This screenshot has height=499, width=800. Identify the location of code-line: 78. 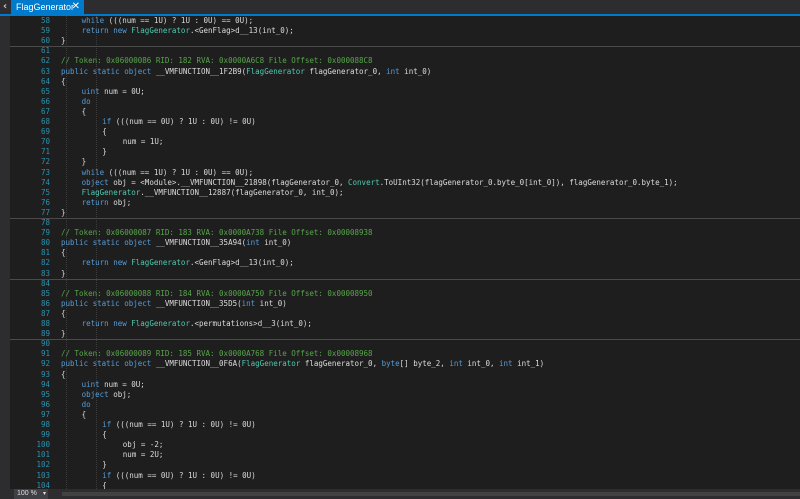
(405, 223).